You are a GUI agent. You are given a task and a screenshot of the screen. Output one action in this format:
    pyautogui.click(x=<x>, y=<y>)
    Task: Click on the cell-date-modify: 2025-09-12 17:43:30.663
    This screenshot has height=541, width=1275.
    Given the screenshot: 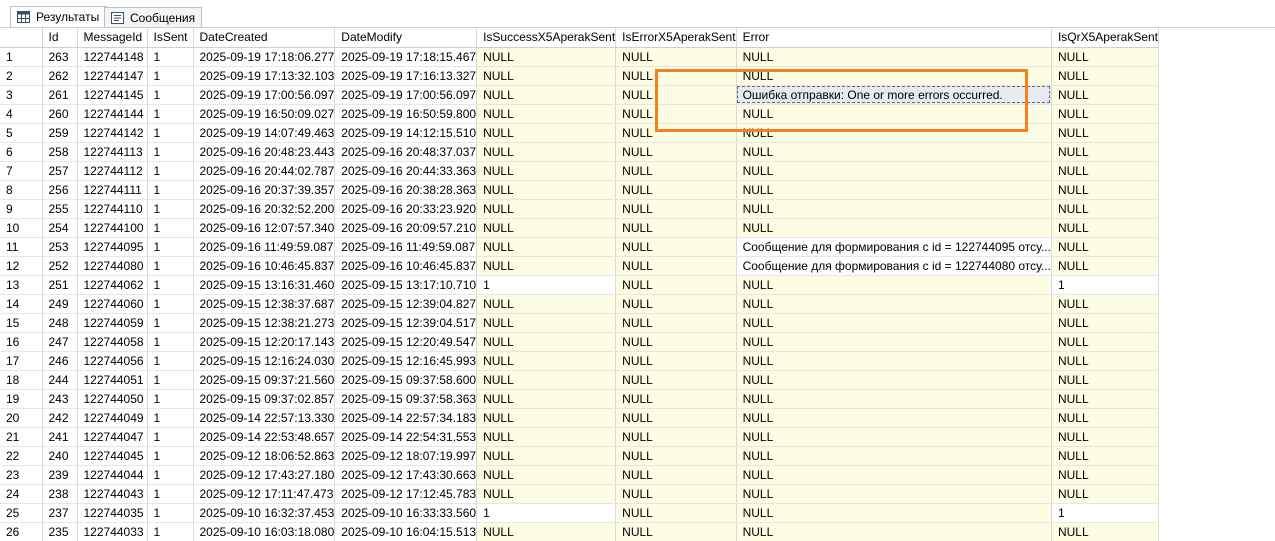 What is the action you would take?
    pyautogui.click(x=406, y=475)
    